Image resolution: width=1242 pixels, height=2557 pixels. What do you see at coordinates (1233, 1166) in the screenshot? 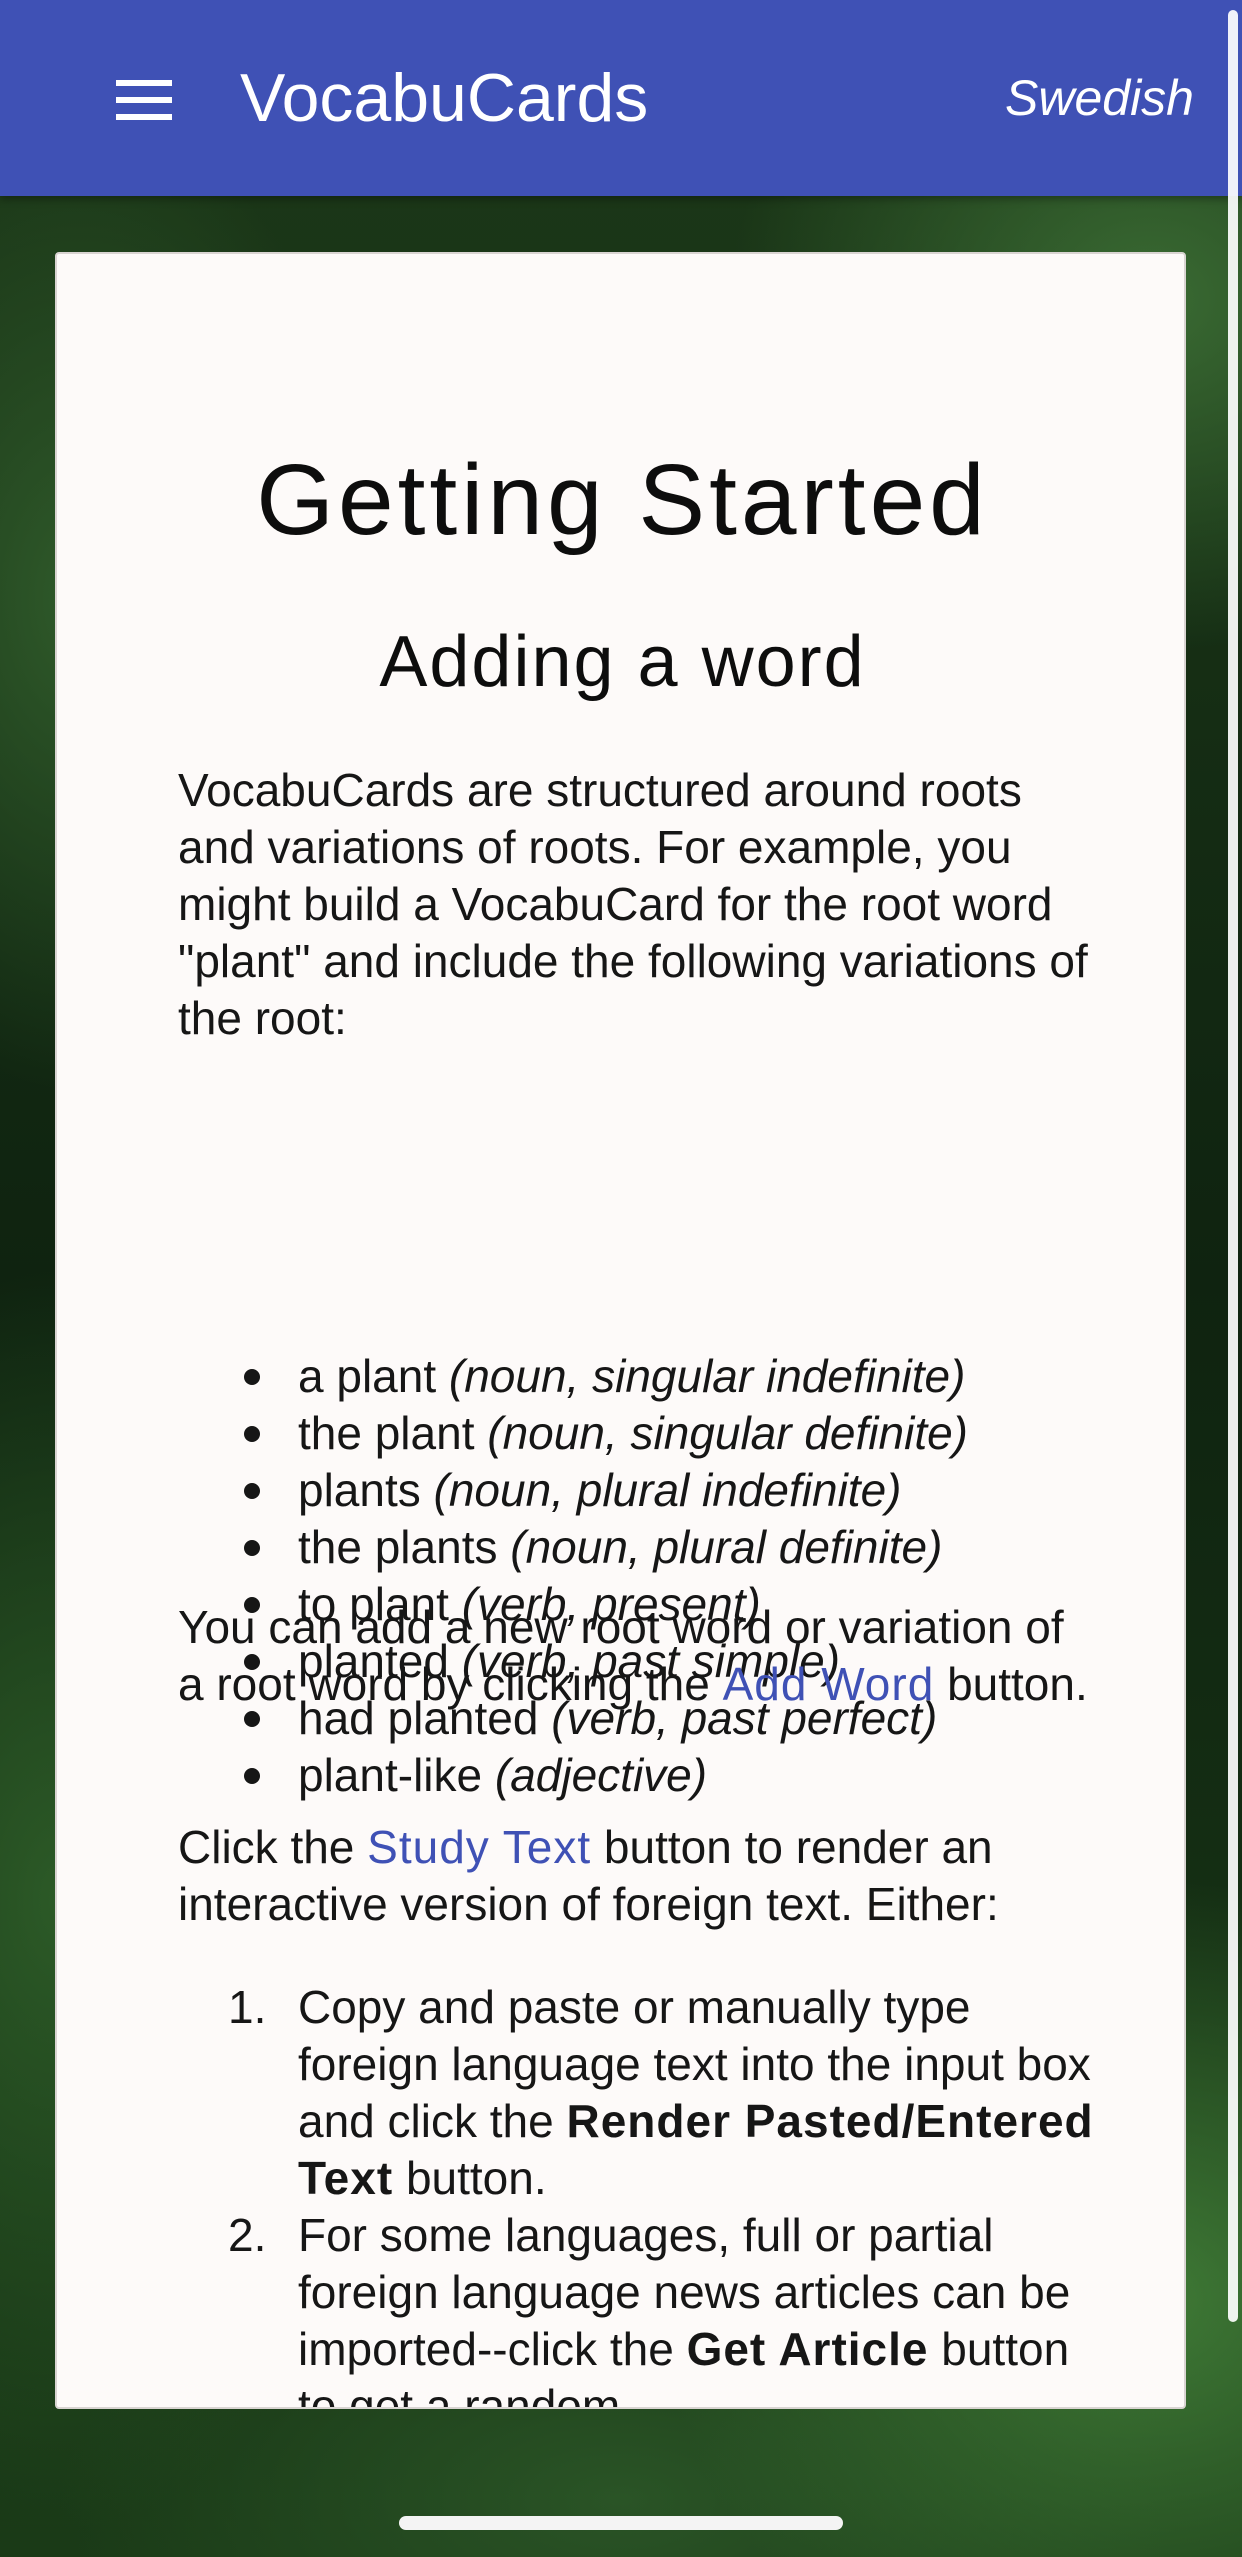
I see `scrollbar` at bounding box center [1233, 1166].